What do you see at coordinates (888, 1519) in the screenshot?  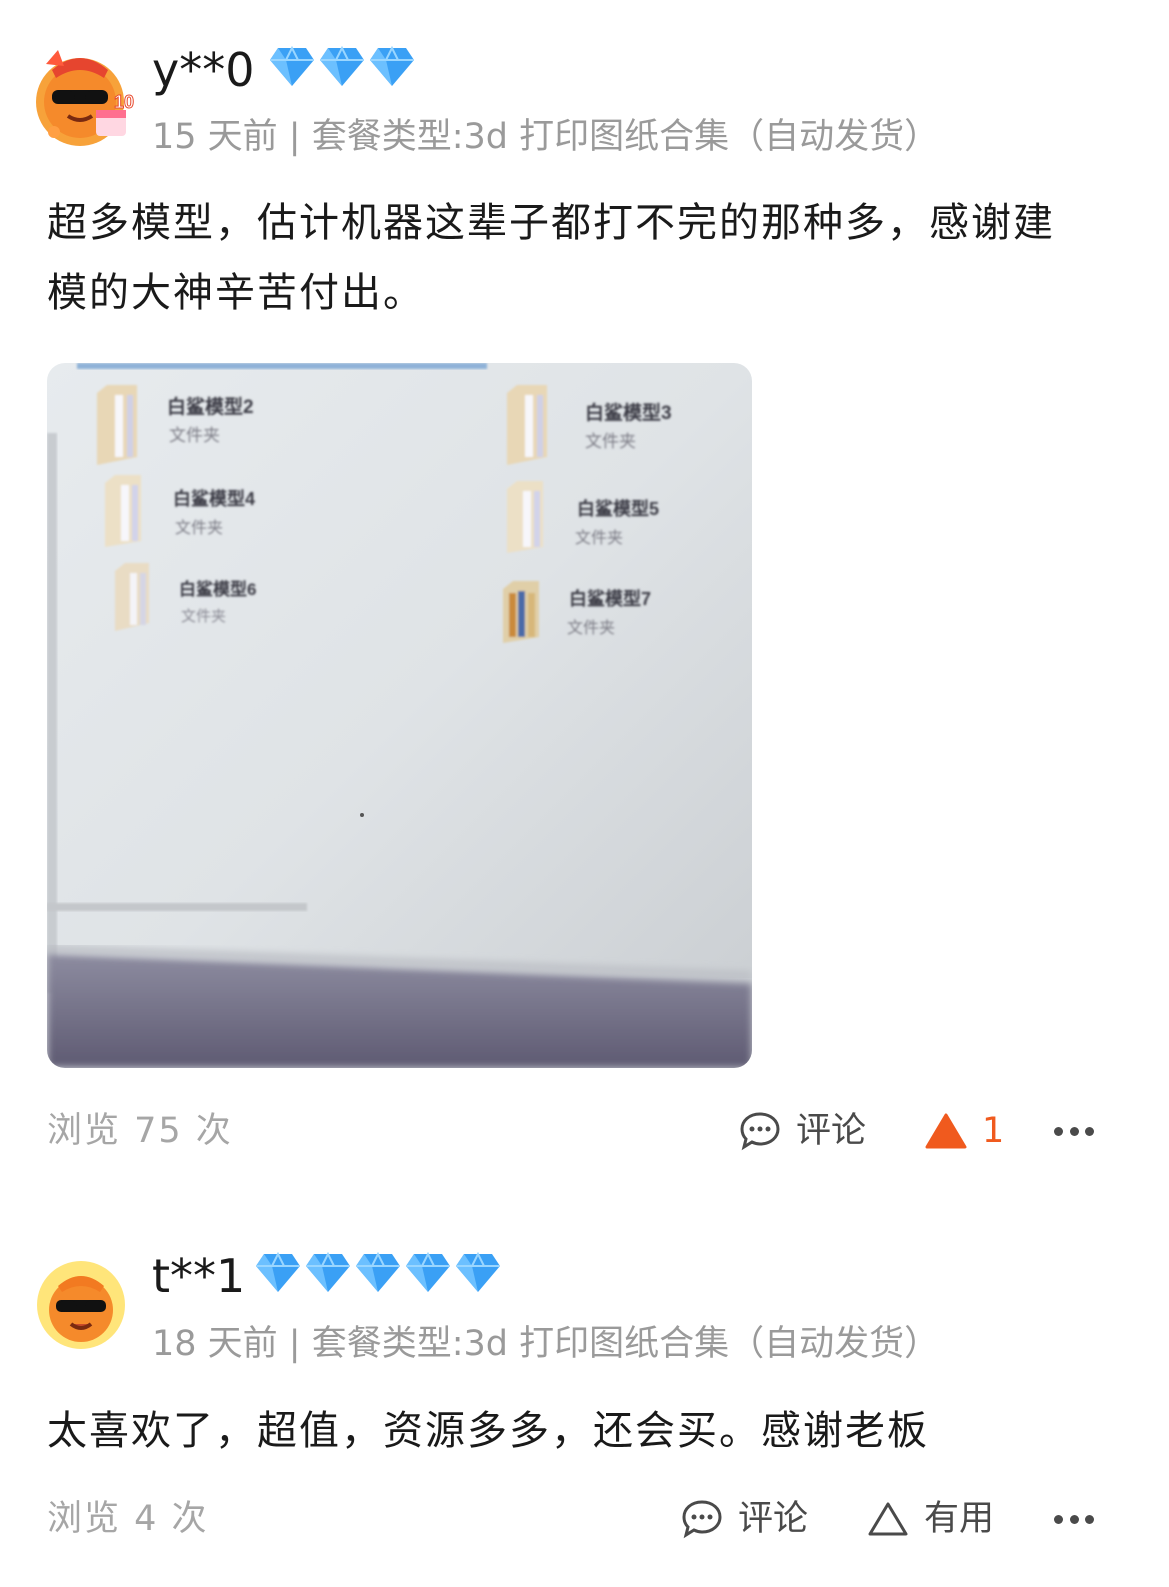 I see `triangle-outline-icon` at bounding box center [888, 1519].